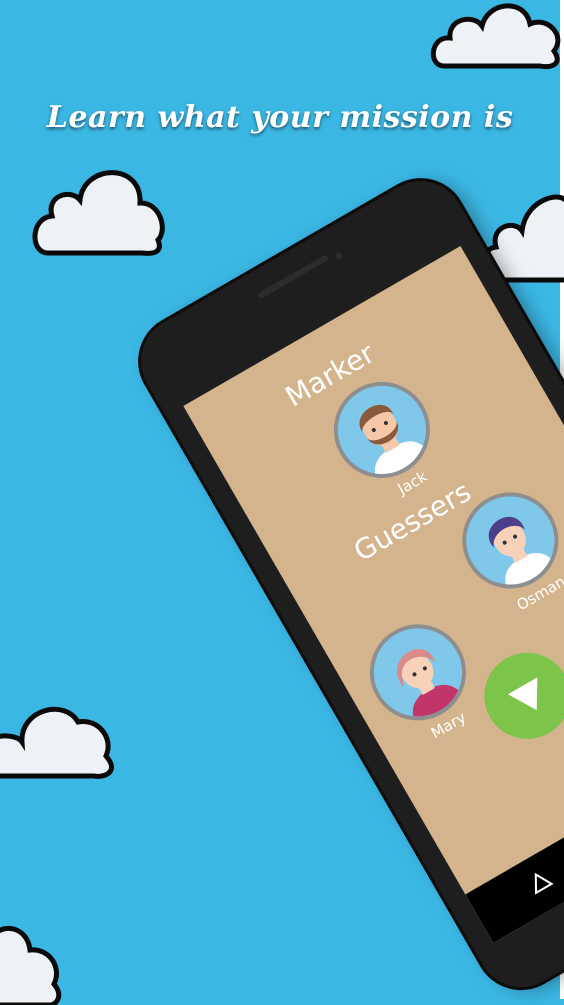  I want to click on next-button, so click(516, 696).